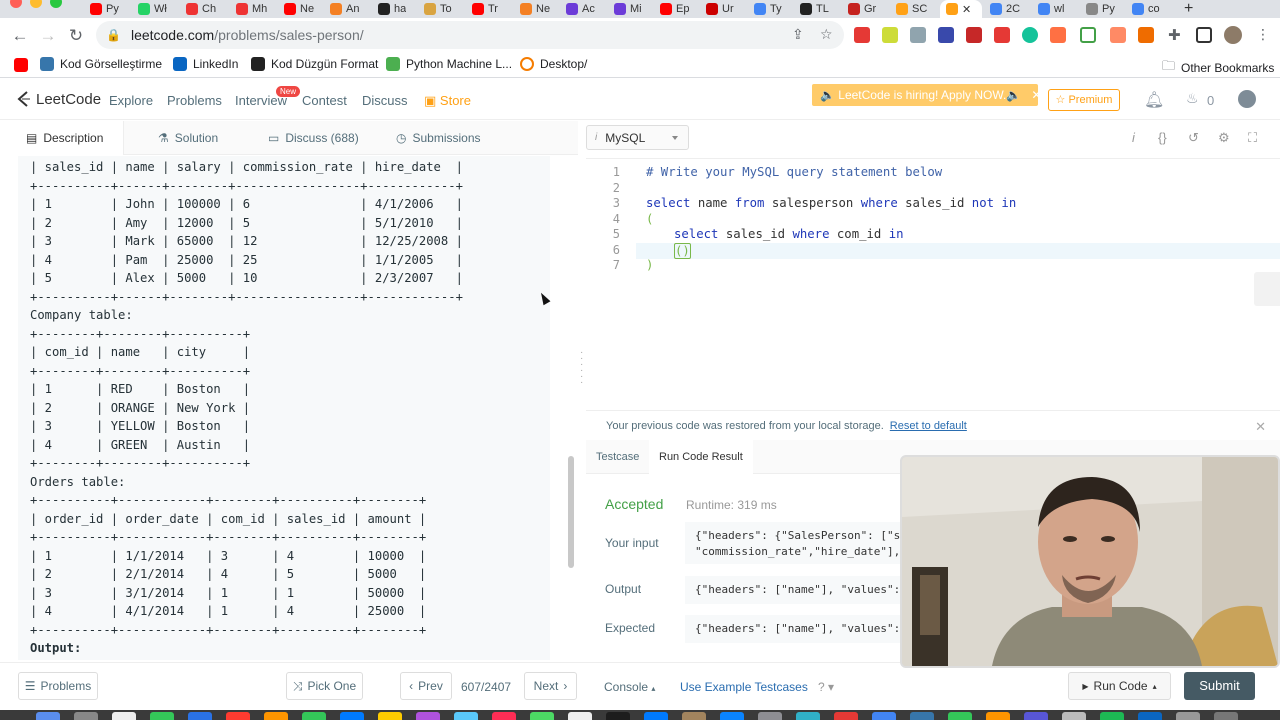 Image resolution: width=1280 pixels, height=720 pixels. What do you see at coordinates (862, 9) in the screenshot?
I see `browser-tab: Gr` at bounding box center [862, 9].